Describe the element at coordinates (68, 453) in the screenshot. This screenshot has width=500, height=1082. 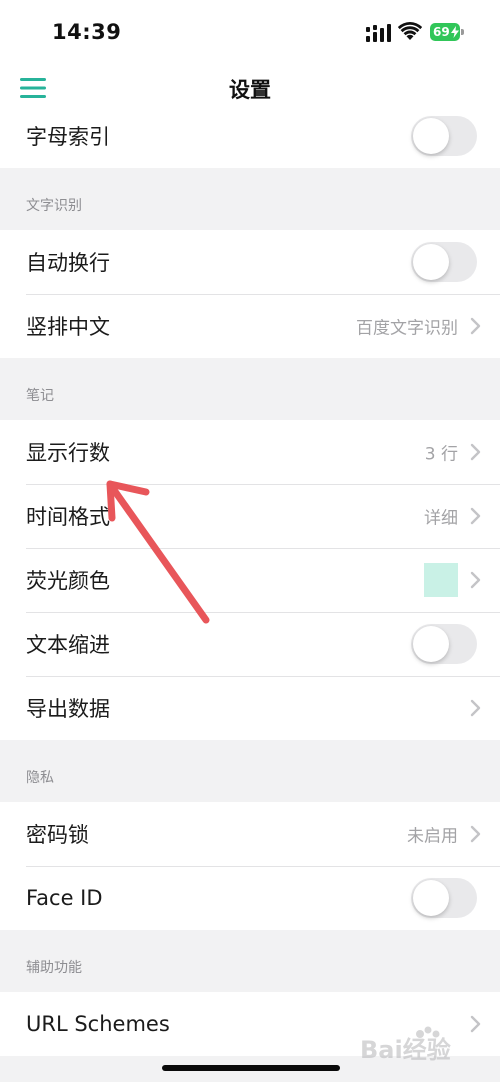
I see `row-label: 显示行数` at that location.